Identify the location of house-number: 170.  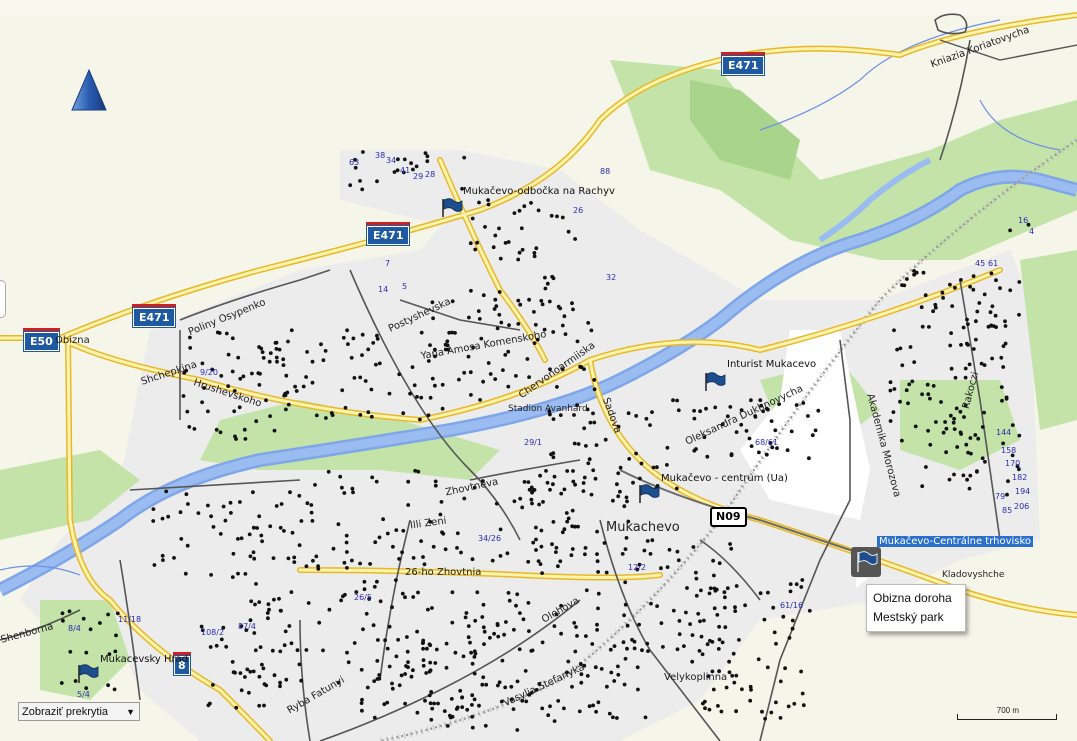
(1013, 463).